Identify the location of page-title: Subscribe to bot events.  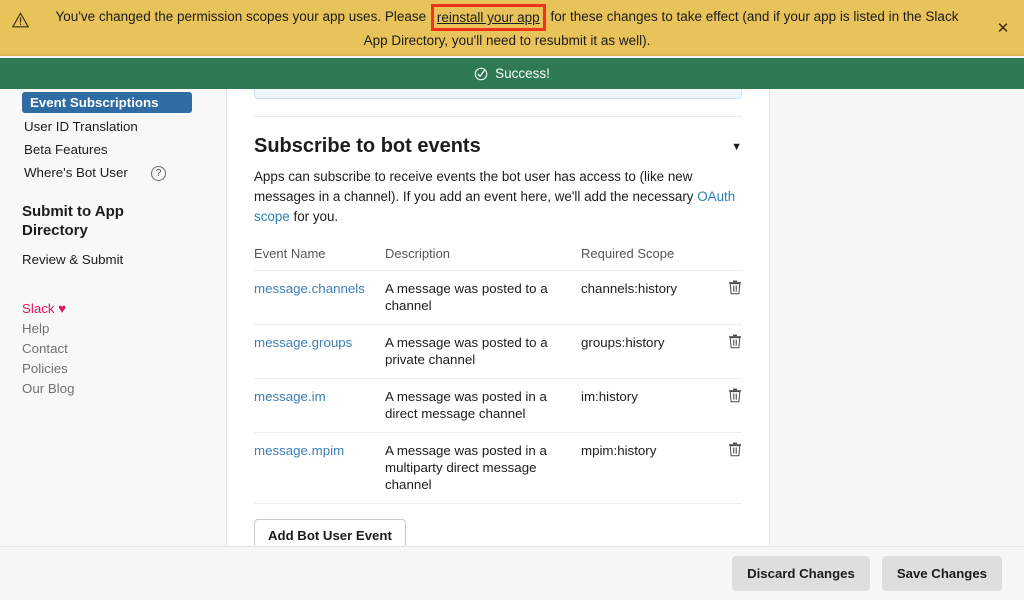
(367, 146).